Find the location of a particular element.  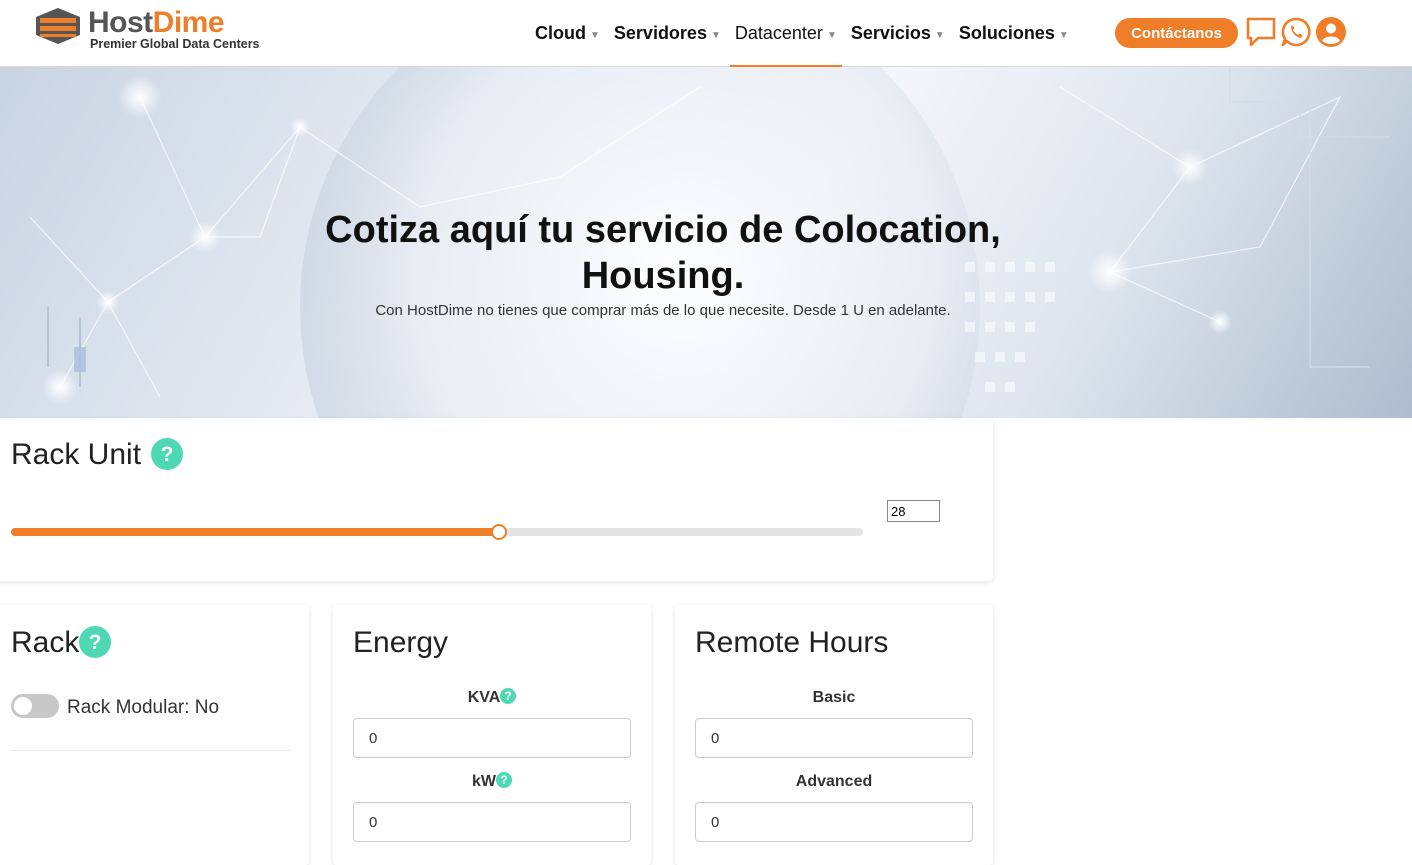

basic-hours-input is located at coordinates (834, 738).